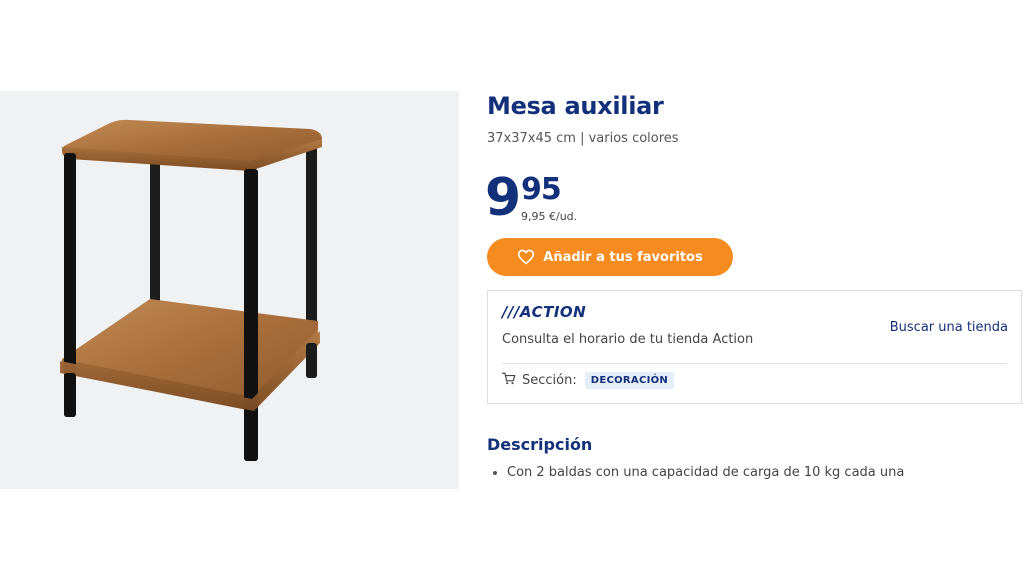 This screenshot has width=1024, height=576. I want to click on card-divider, so click(754, 363).